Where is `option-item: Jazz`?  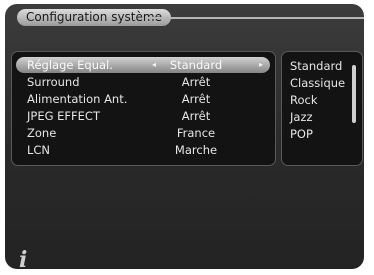 option-item: Jazz is located at coordinates (301, 117).